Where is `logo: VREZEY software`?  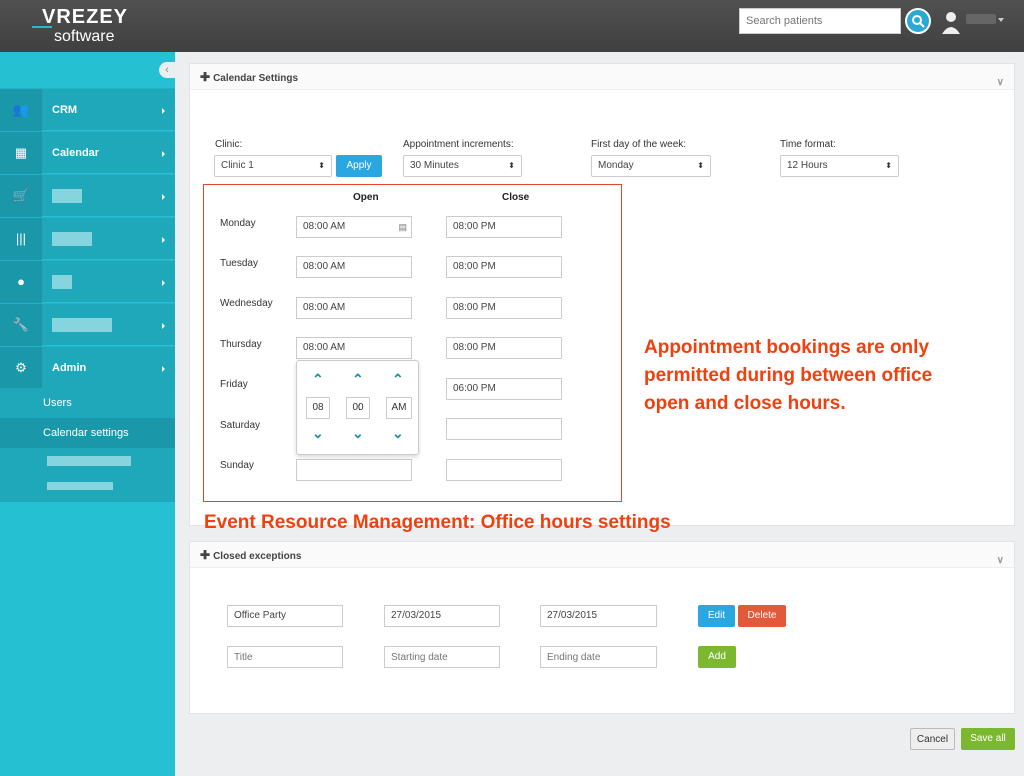
logo: VREZEY software is located at coordinates (87, 26).